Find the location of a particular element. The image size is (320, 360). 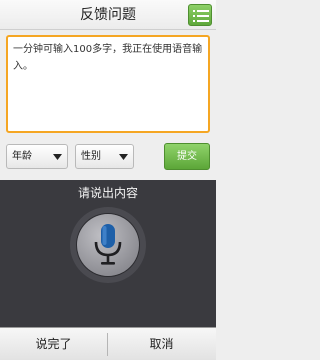

header-bar: 反馈问题 is located at coordinates (108, 15).